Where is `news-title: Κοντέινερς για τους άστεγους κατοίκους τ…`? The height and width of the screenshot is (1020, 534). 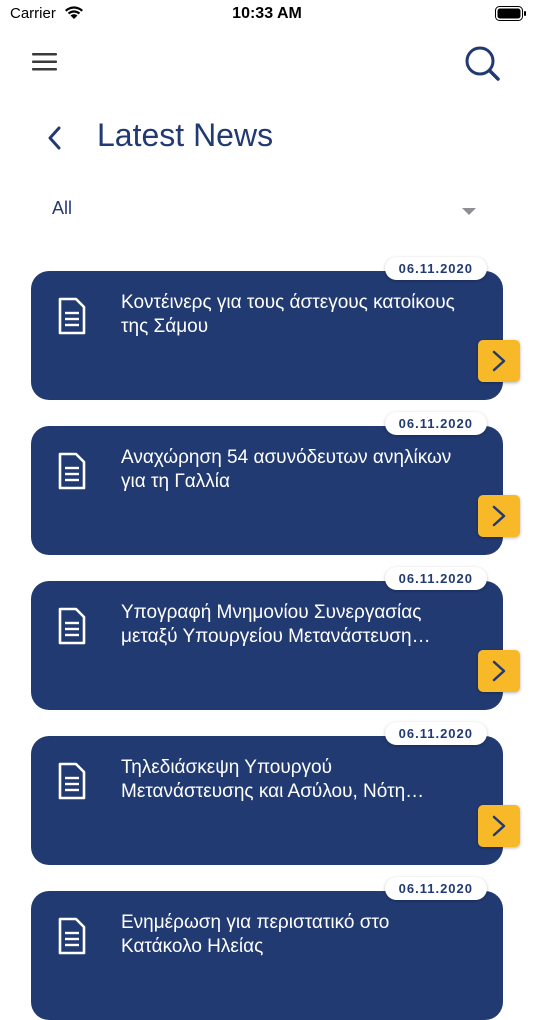
news-title: Κοντέινερς για τους άστεγους κατοίκους τ… is located at coordinates (288, 314).